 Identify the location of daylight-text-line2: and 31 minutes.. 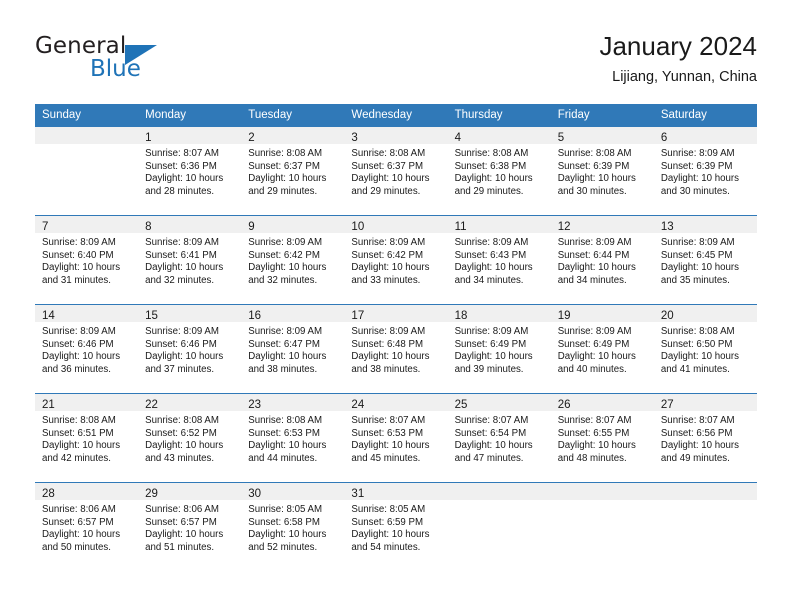
(76, 280).